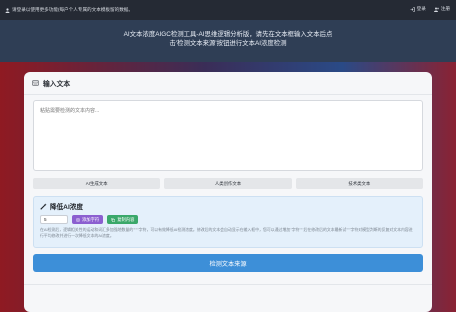  What do you see at coordinates (412, 9) in the screenshot?
I see `login-icon` at bounding box center [412, 9].